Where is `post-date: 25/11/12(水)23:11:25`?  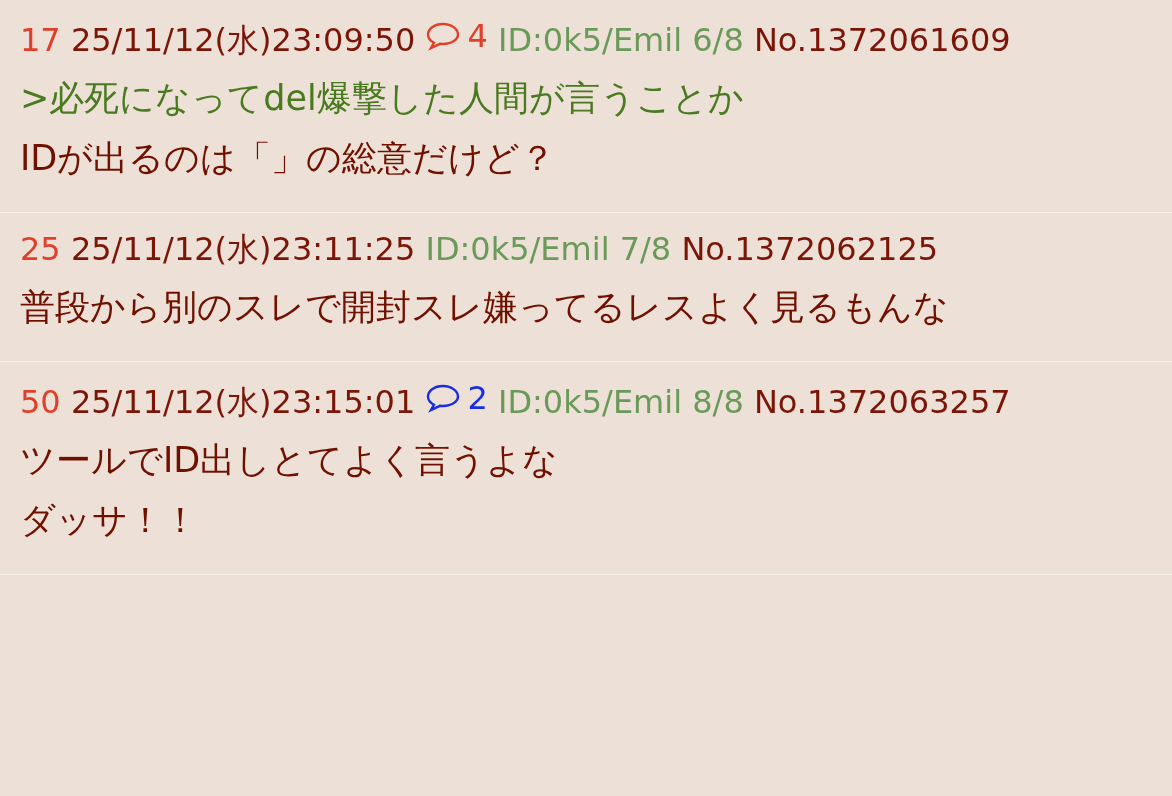
post-date: 25/11/12(水)23:11:25 is located at coordinates (243, 249).